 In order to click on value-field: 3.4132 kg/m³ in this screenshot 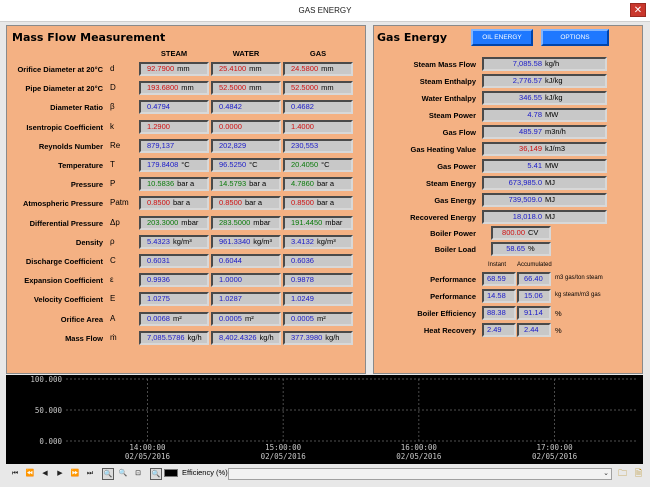, I will do `click(318, 241)`.